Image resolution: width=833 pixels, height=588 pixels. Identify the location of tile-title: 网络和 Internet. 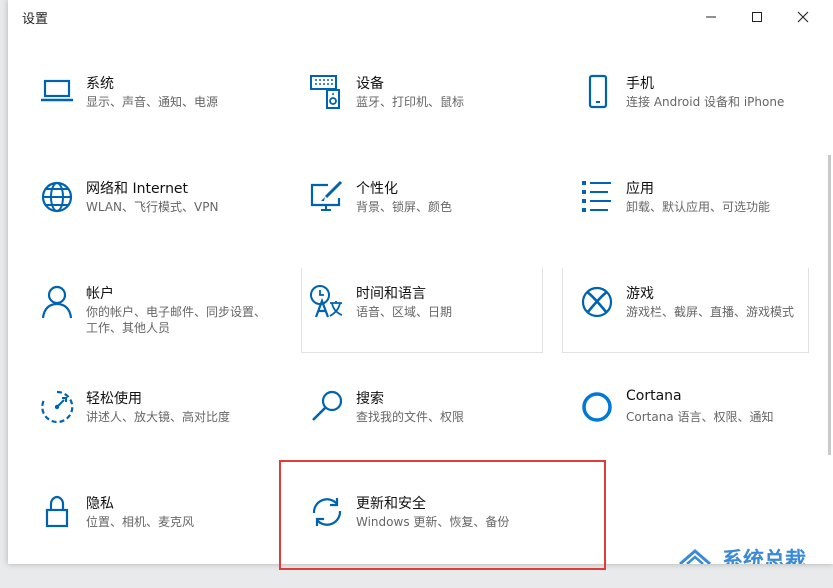
(137, 189).